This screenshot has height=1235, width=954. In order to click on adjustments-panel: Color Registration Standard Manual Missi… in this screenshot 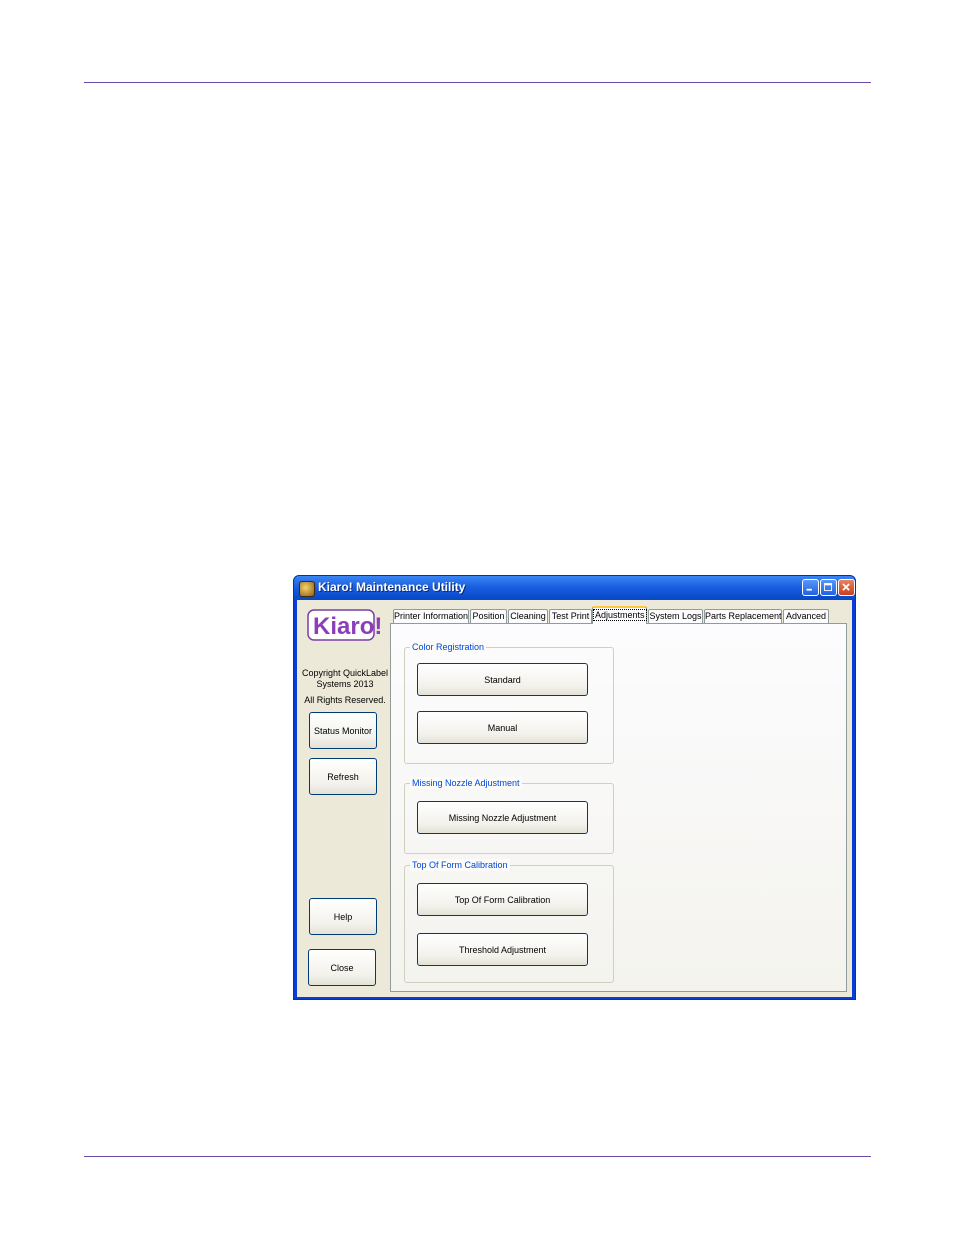, I will do `click(618, 807)`.